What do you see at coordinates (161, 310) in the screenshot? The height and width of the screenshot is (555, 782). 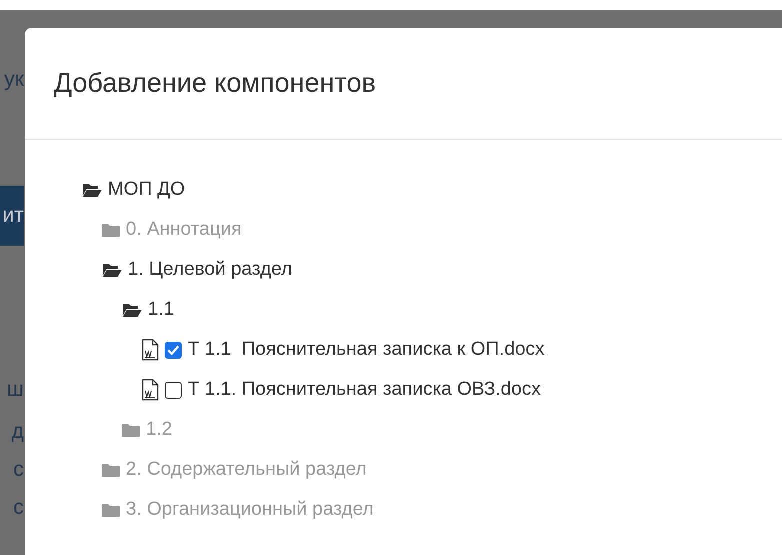 I see `folder-label: 1.1` at bounding box center [161, 310].